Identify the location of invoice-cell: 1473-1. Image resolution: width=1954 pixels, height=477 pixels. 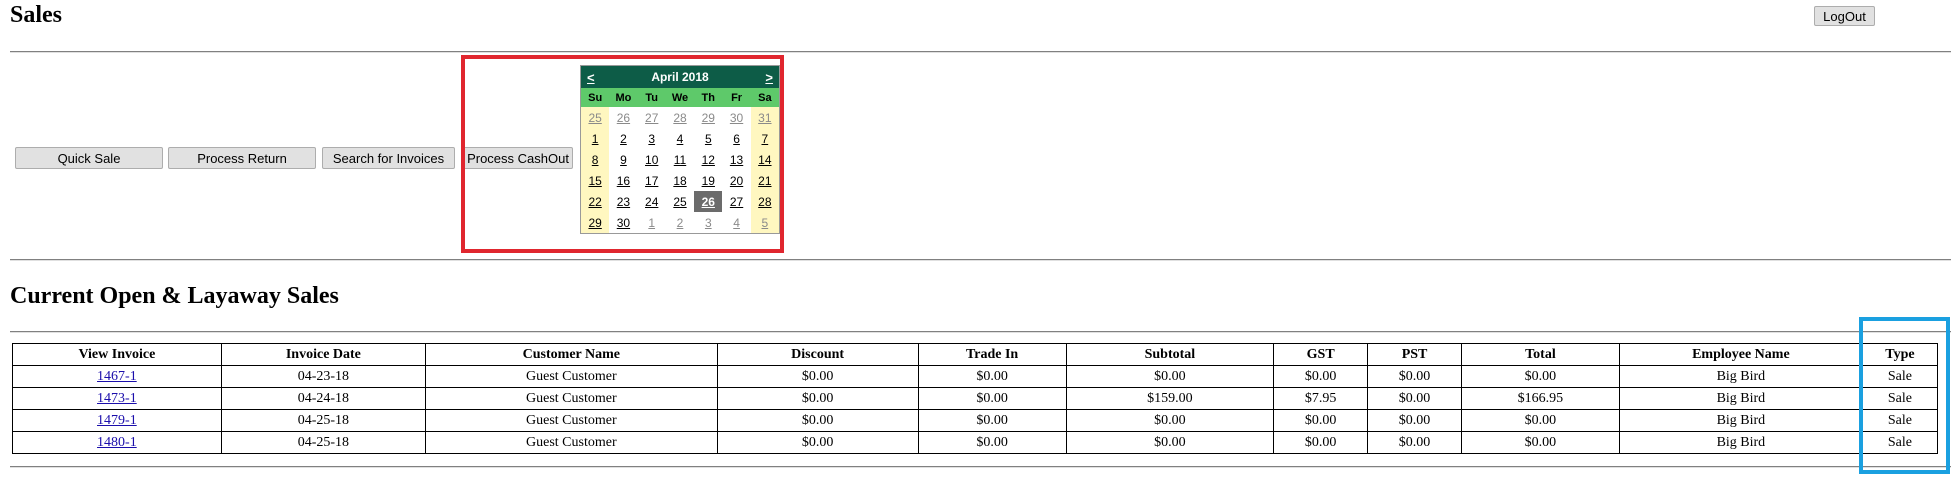
(117, 398).